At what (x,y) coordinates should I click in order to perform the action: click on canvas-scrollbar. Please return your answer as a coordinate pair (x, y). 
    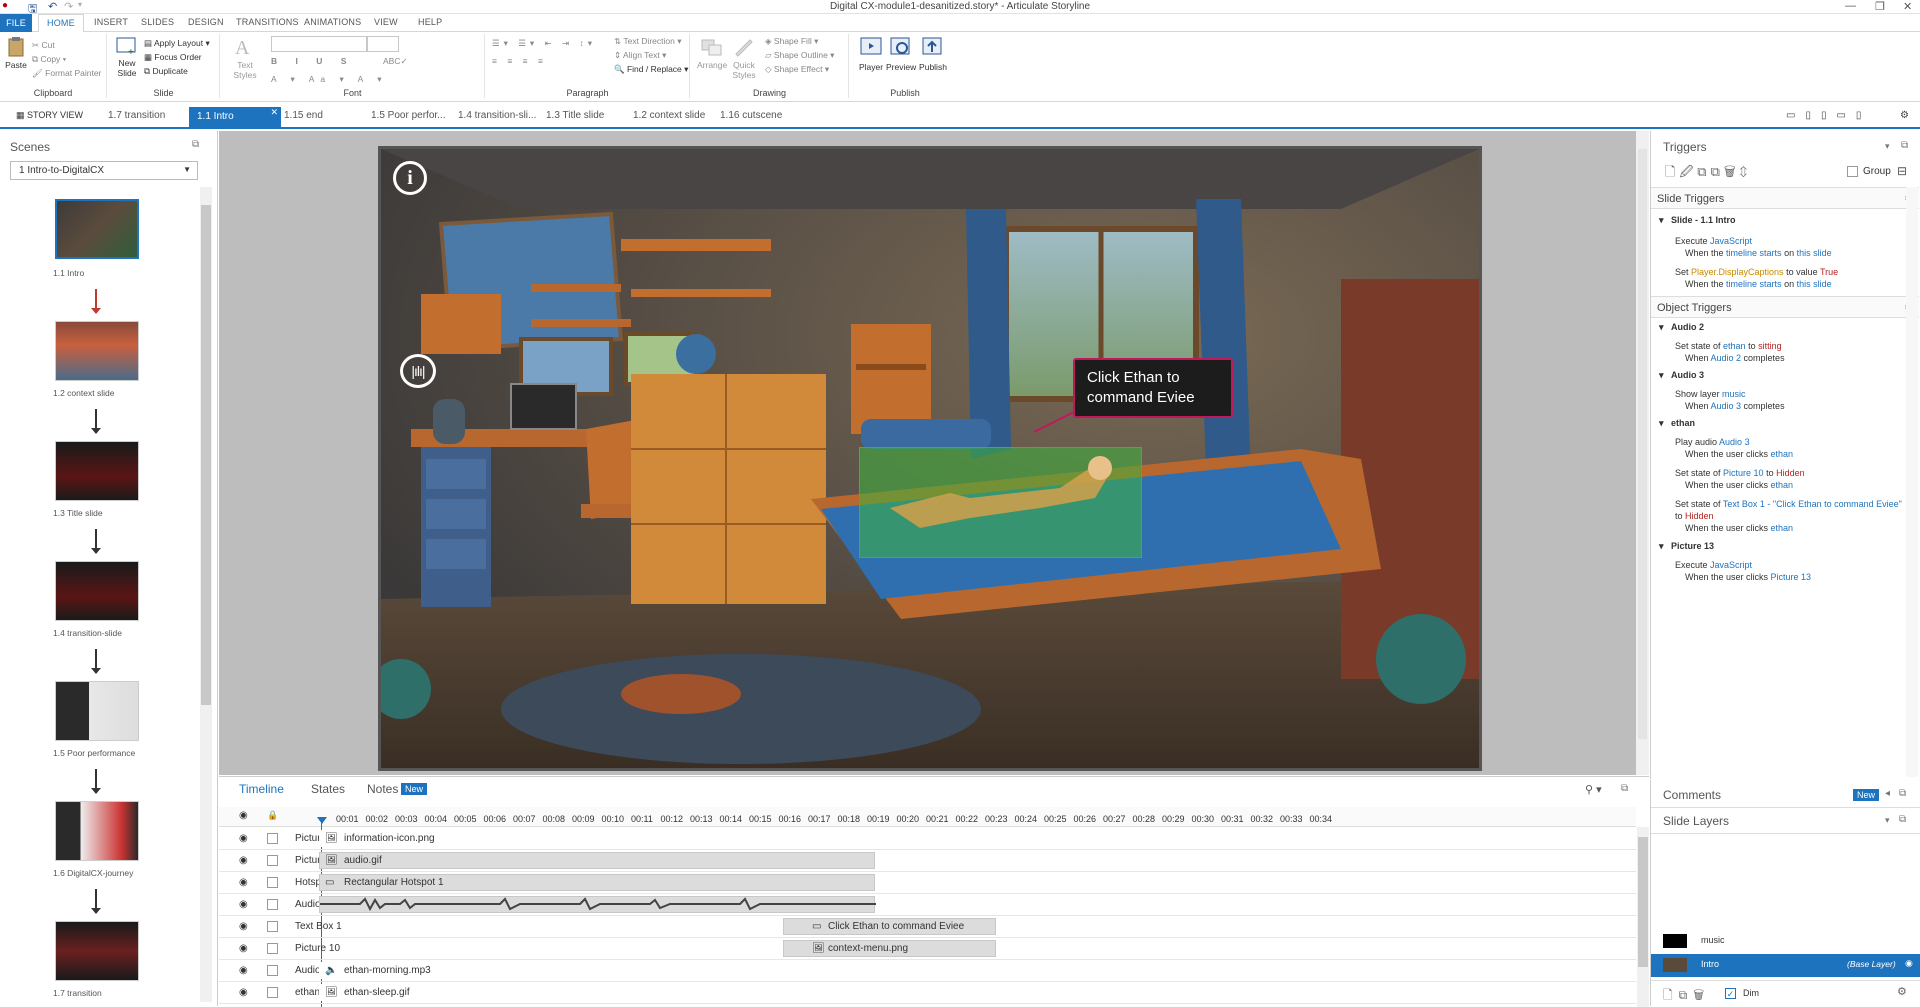
    Looking at the image, I should click on (1642, 453).